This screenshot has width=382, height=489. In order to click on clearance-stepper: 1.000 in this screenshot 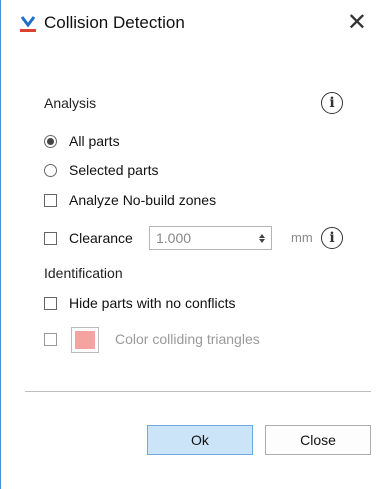, I will do `click(210, 238)`.